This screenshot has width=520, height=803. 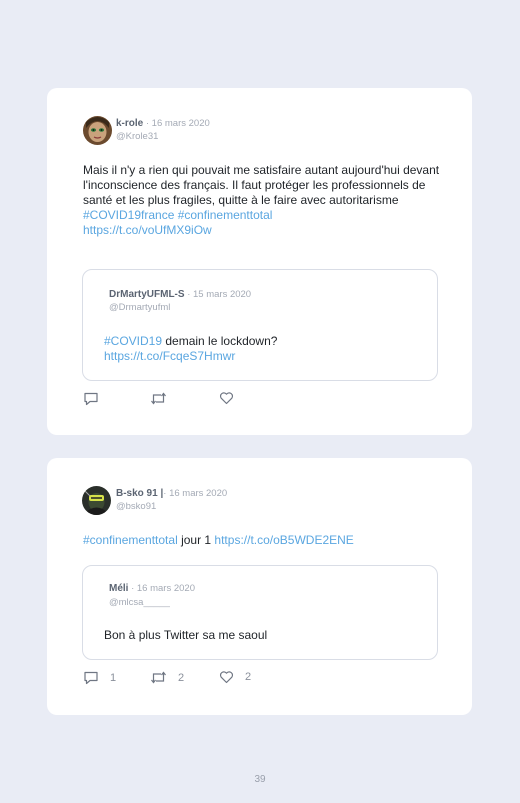 What do you see at coordinates (167, 677) in the screenshot?
I see `retweet-button: 2` at bounding box center [167, 677].